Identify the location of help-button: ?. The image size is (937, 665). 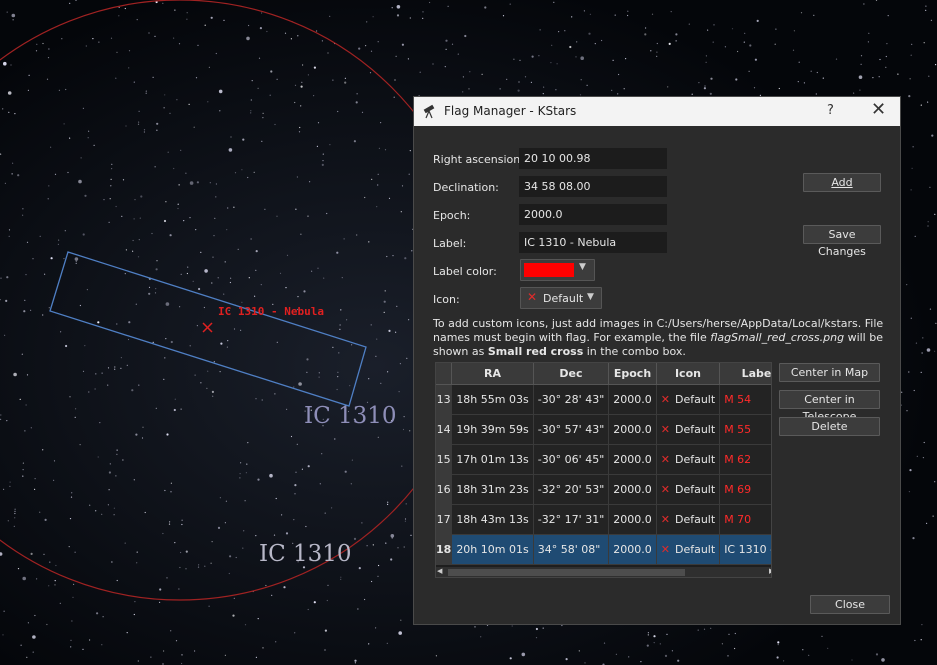
(830, 110).